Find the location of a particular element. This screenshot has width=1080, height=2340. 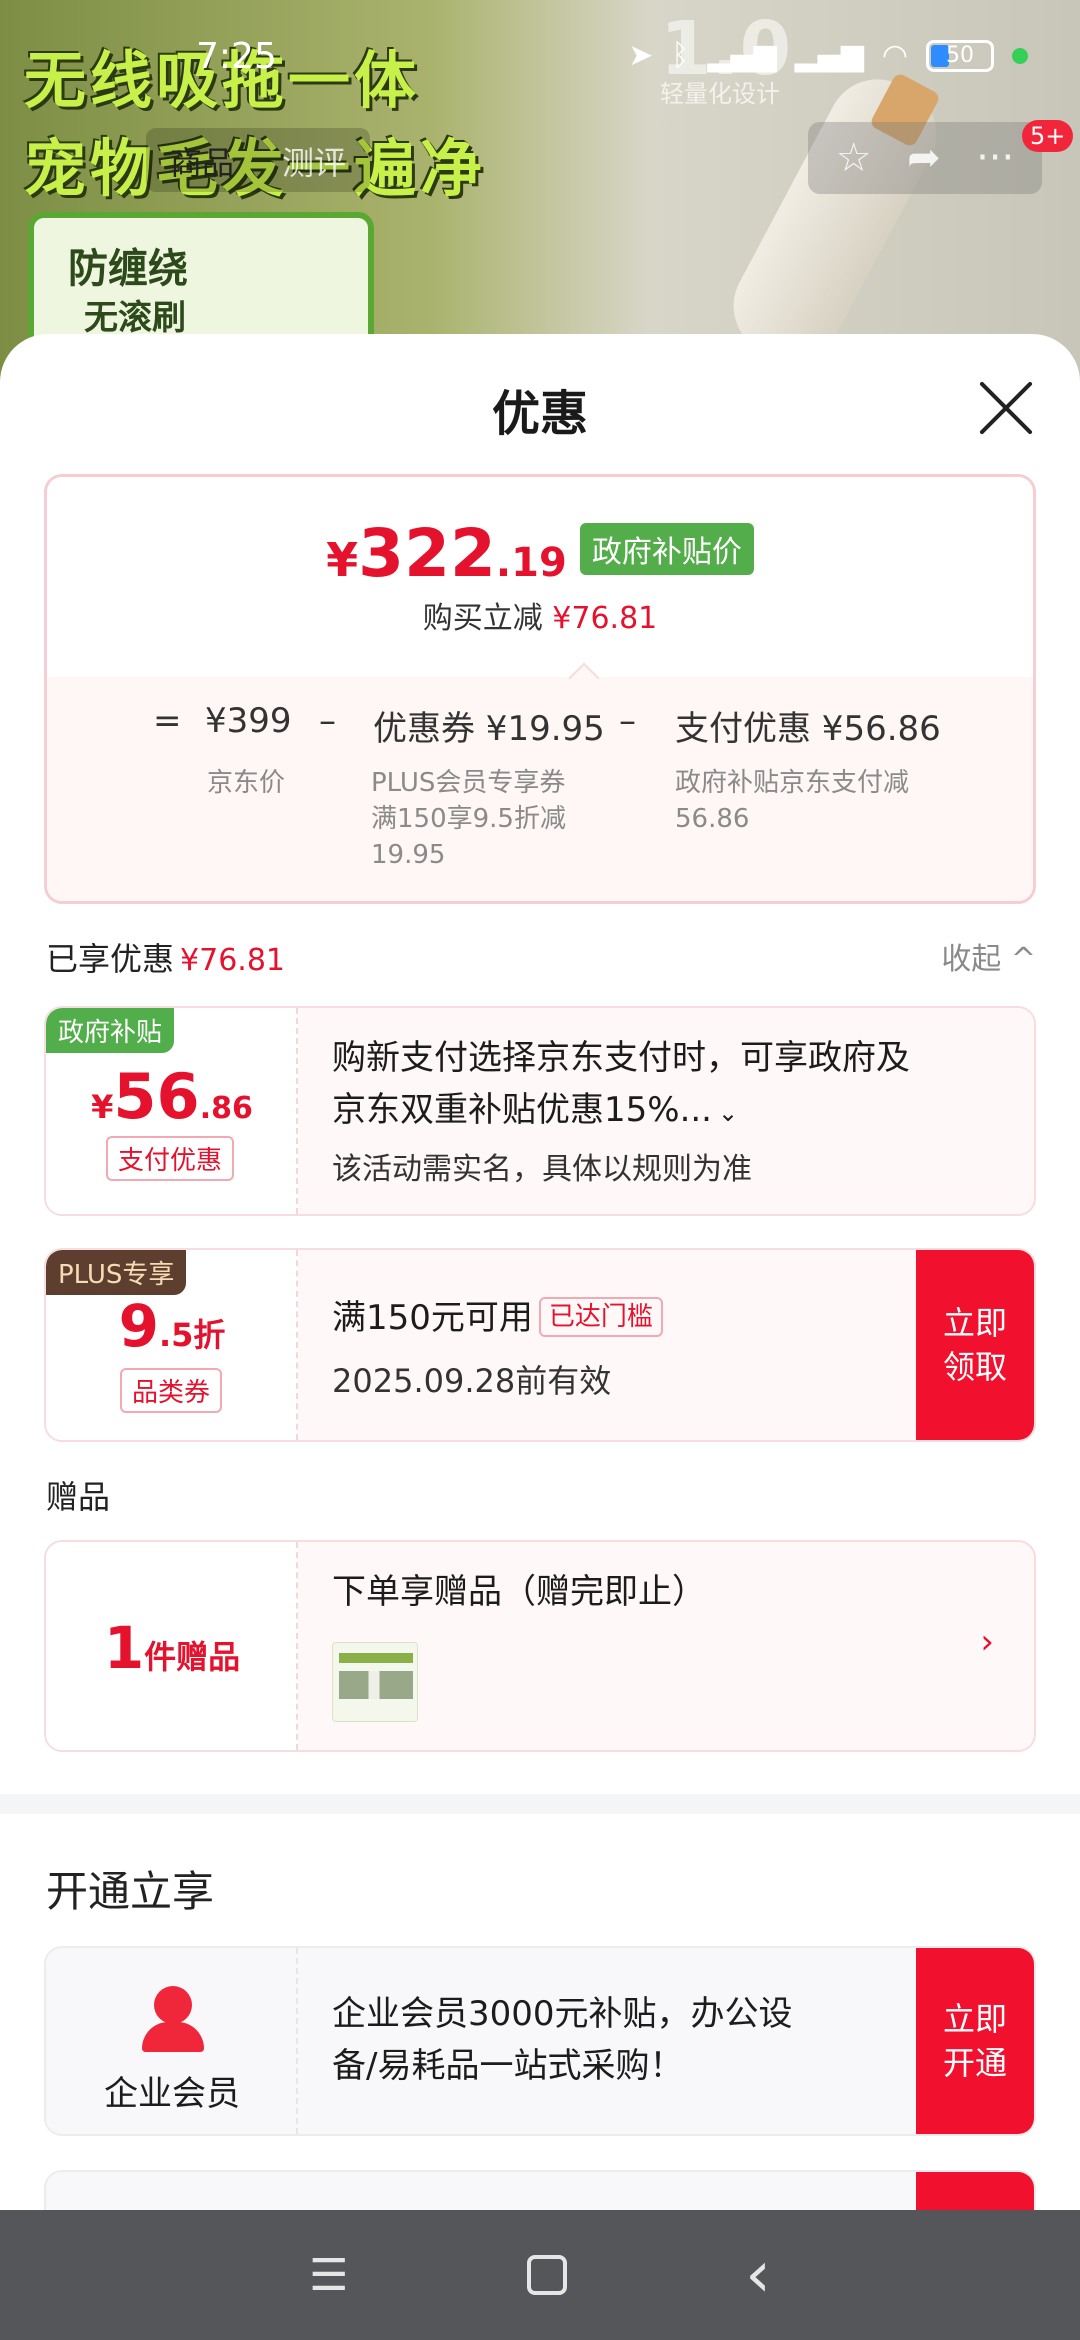

notification-badge: 5+ is located at coordinates (1048, 136).